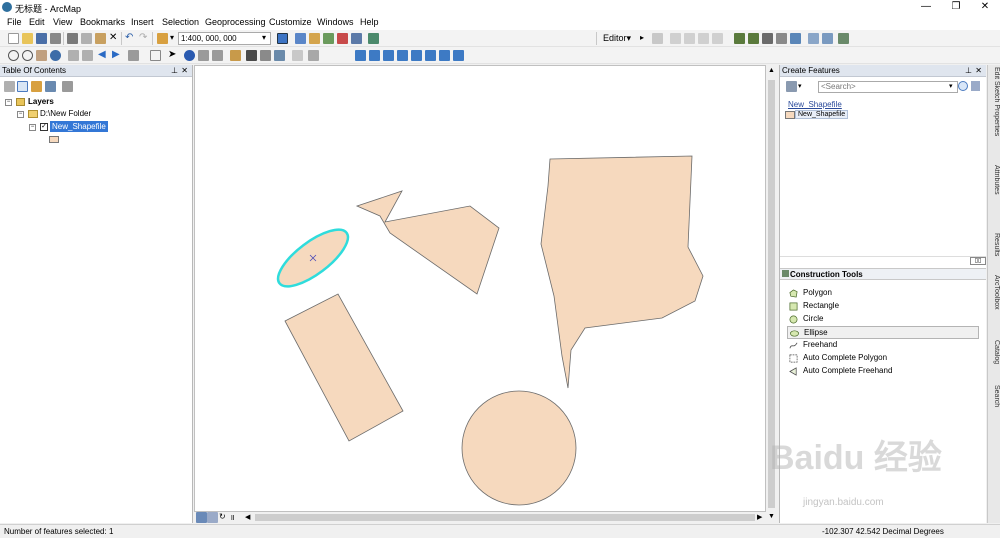 This screenshot has width=1000, height=538. I want to click on full-extent-icon, so click(55, 55).